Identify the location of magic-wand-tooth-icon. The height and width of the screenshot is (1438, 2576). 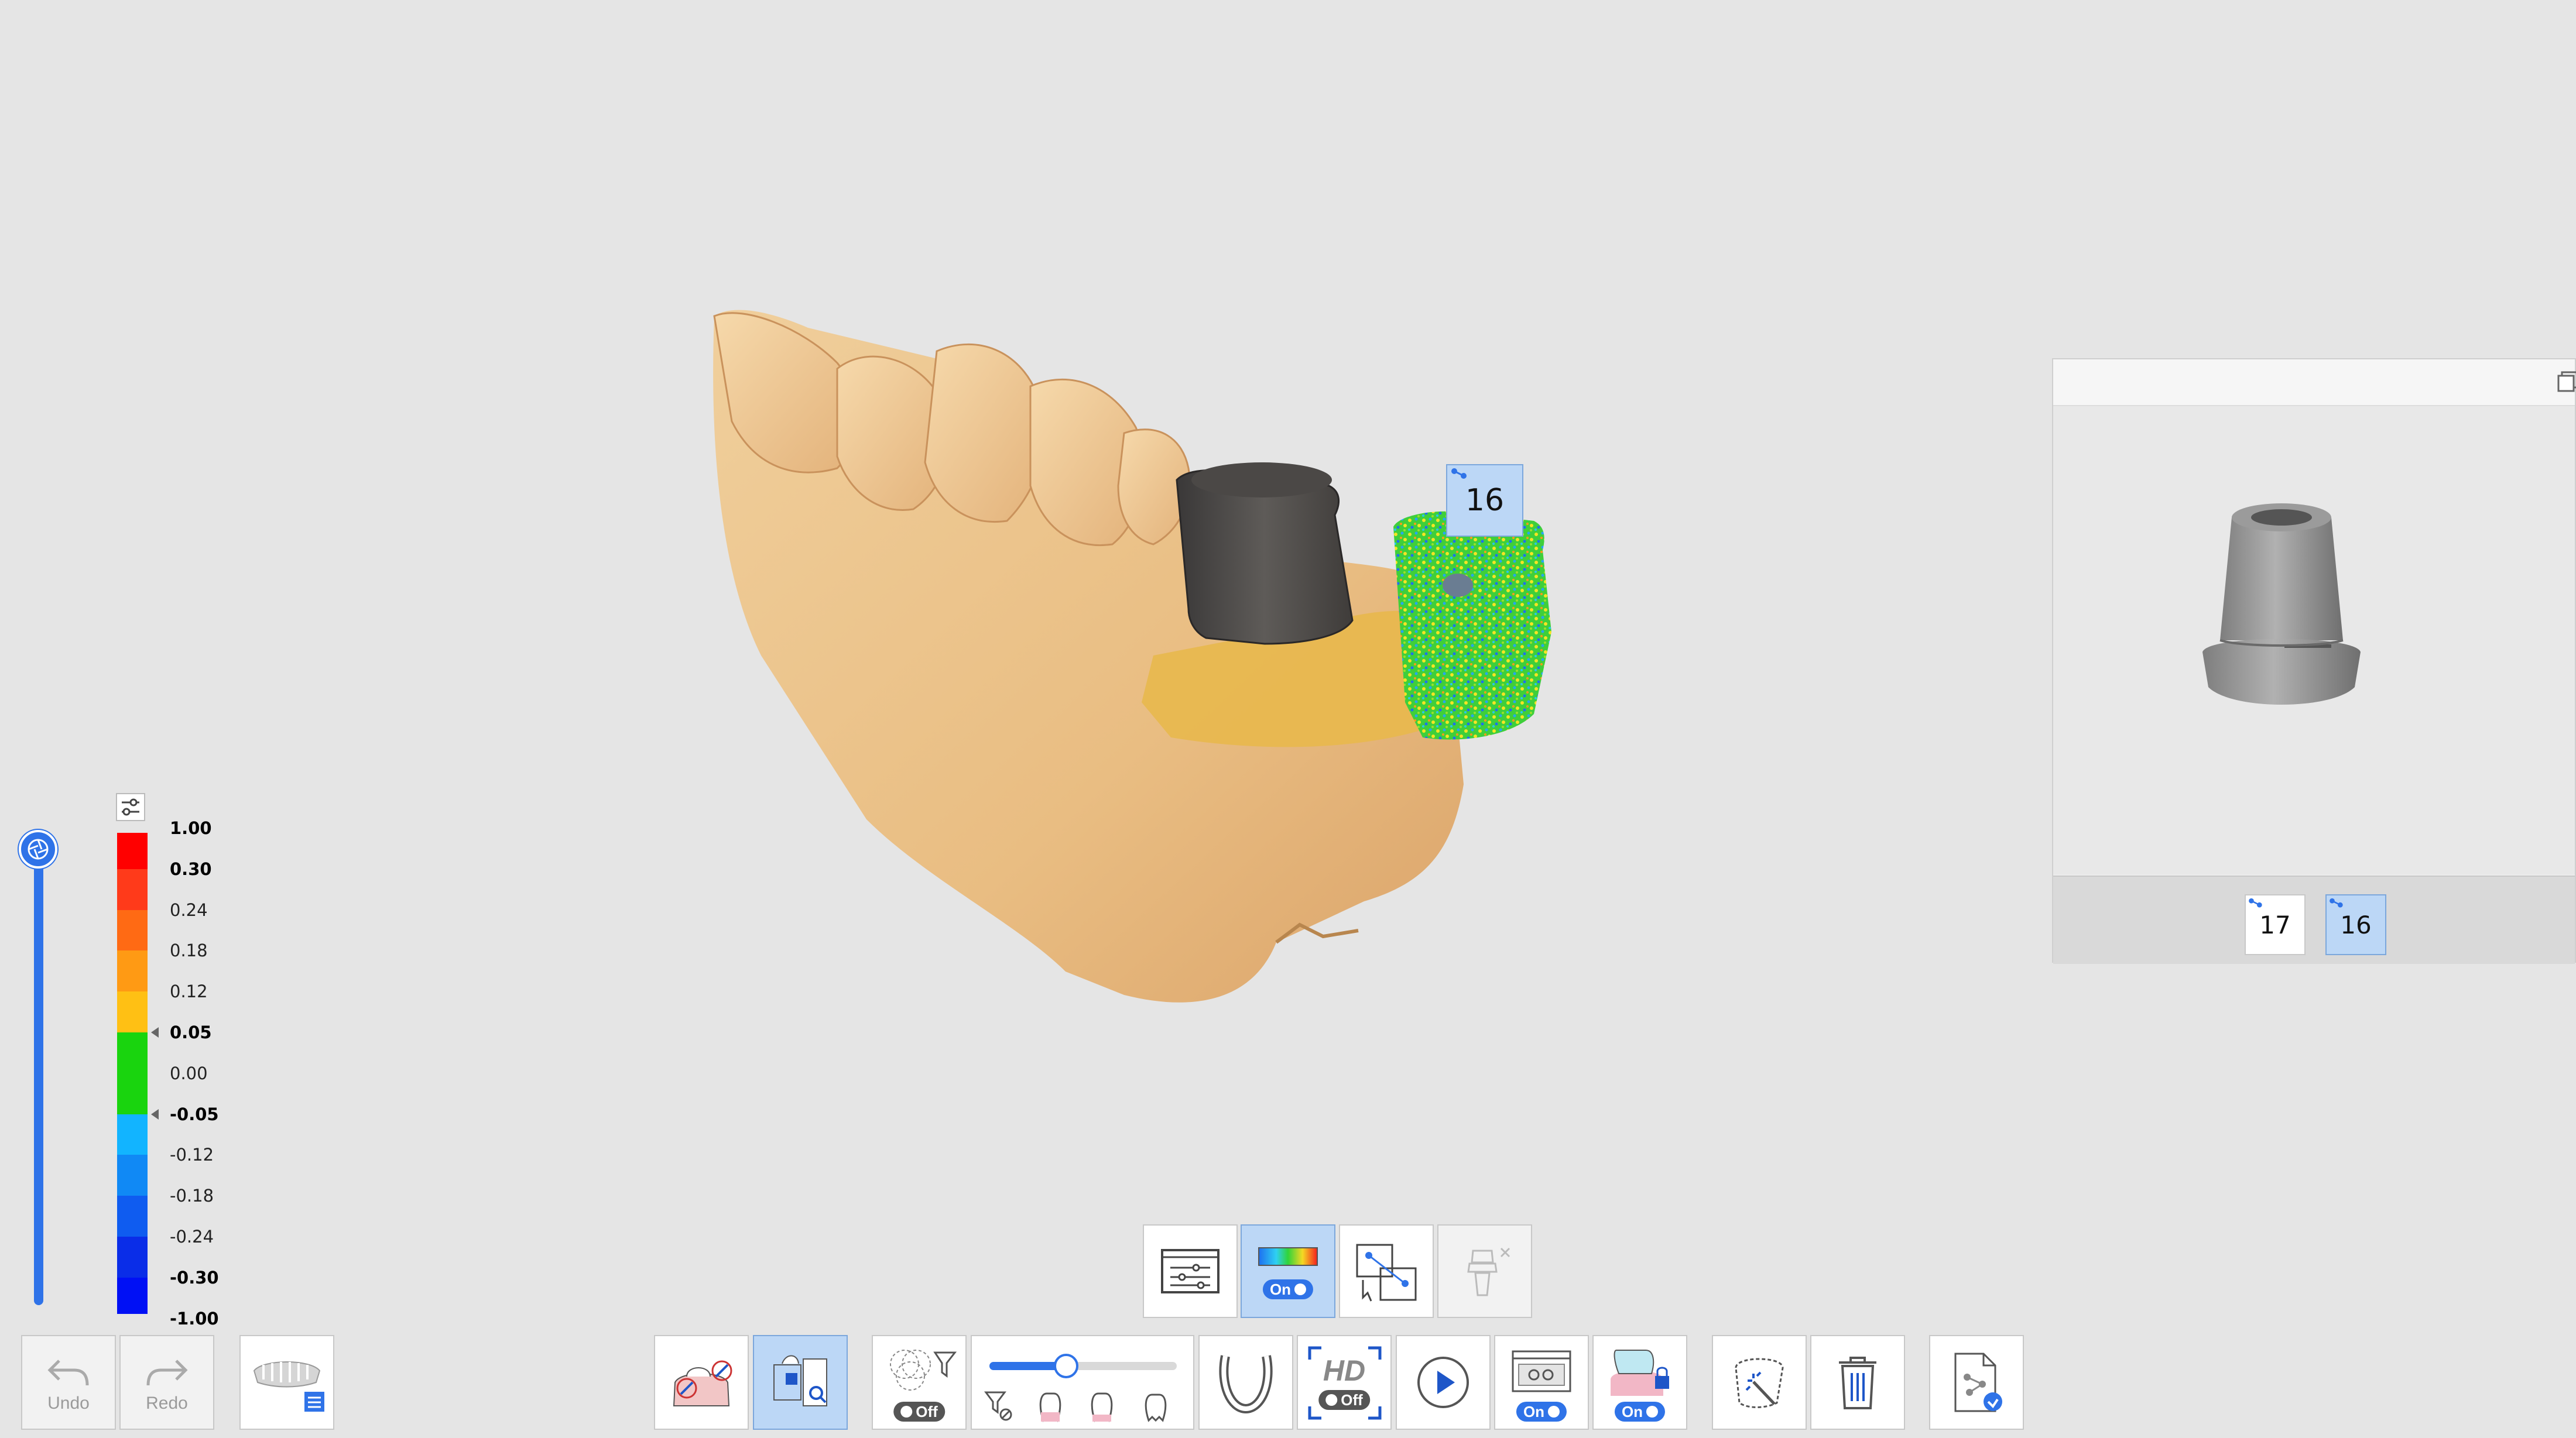
(1759, 1383).